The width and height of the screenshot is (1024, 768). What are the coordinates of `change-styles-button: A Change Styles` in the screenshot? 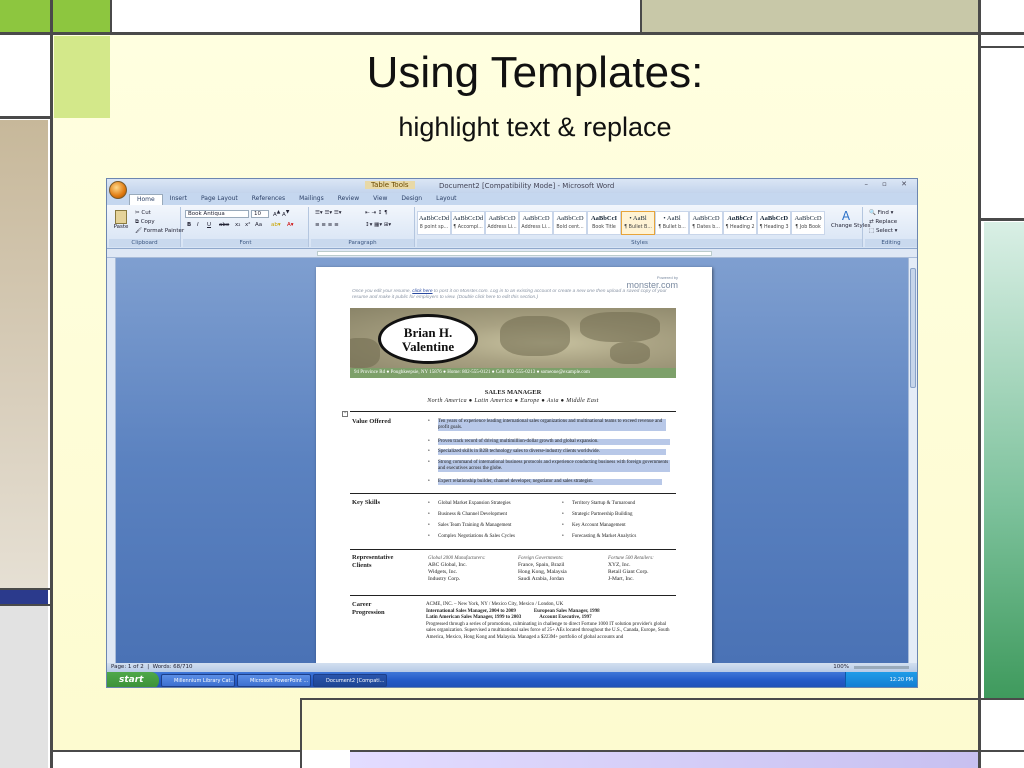 It's located at (851, 219).